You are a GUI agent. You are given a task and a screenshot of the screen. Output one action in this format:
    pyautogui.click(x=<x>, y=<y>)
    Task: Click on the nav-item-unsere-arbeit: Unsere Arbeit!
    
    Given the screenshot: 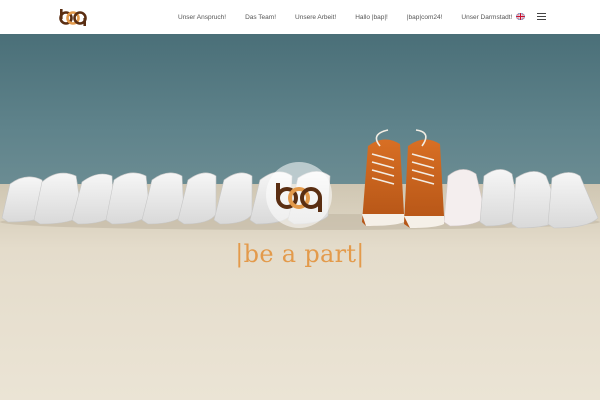 What is the action you would take?
    pyautogui.click(x=315, y=17)
    